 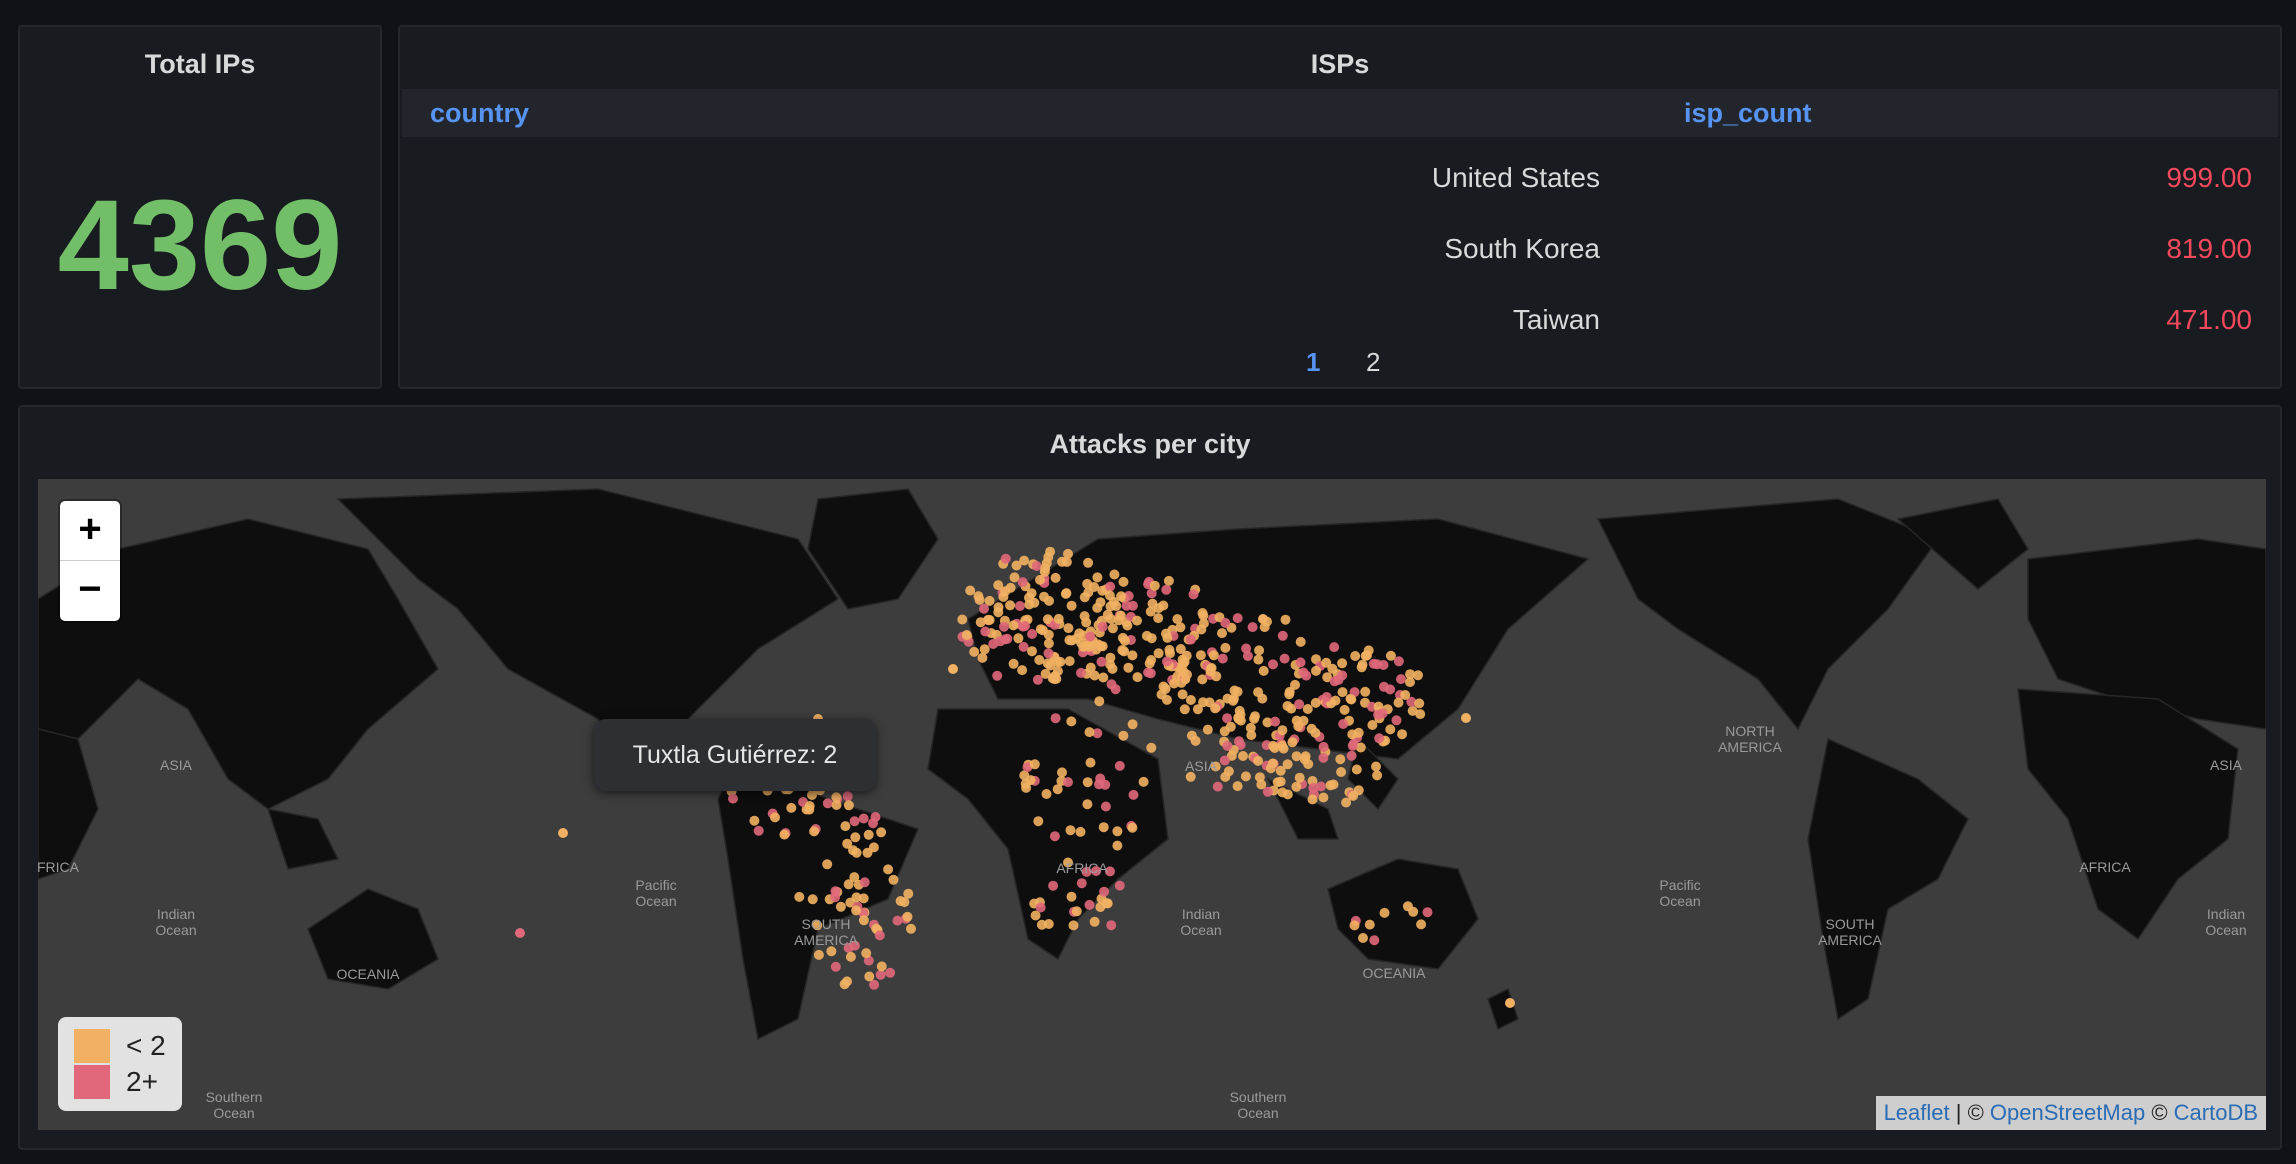 I want to click on column-header-country: country, so click(x=479, y=113).